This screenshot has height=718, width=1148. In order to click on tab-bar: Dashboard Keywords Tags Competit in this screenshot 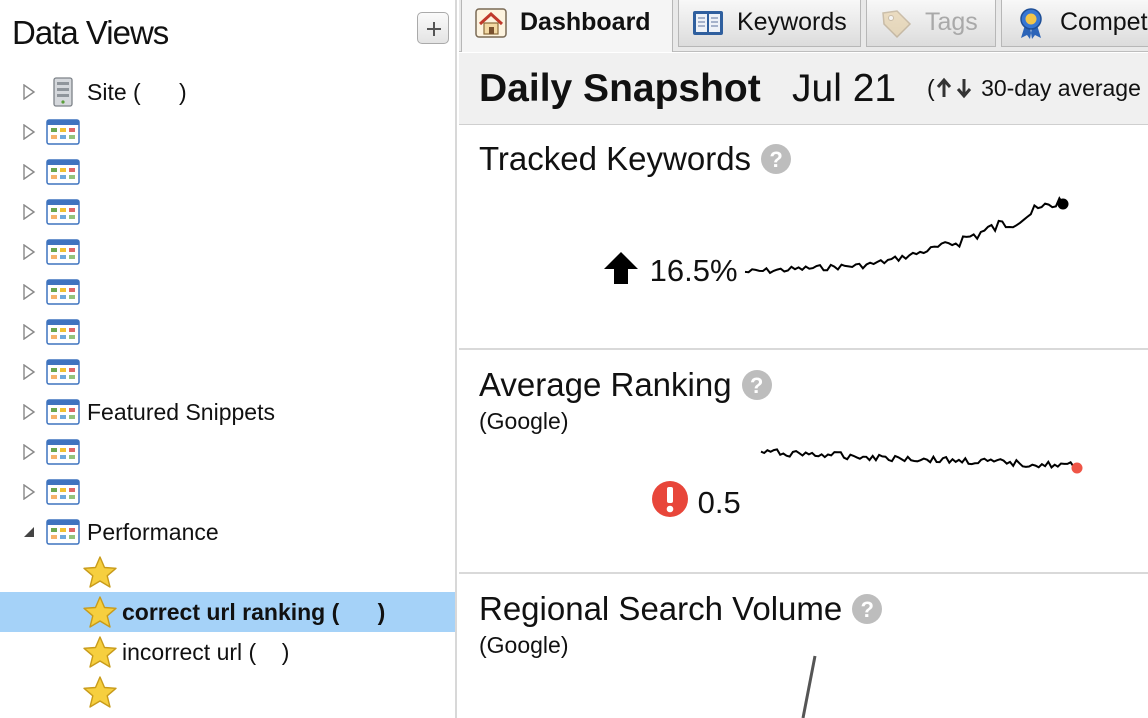, I will do `click(803, 26)`.